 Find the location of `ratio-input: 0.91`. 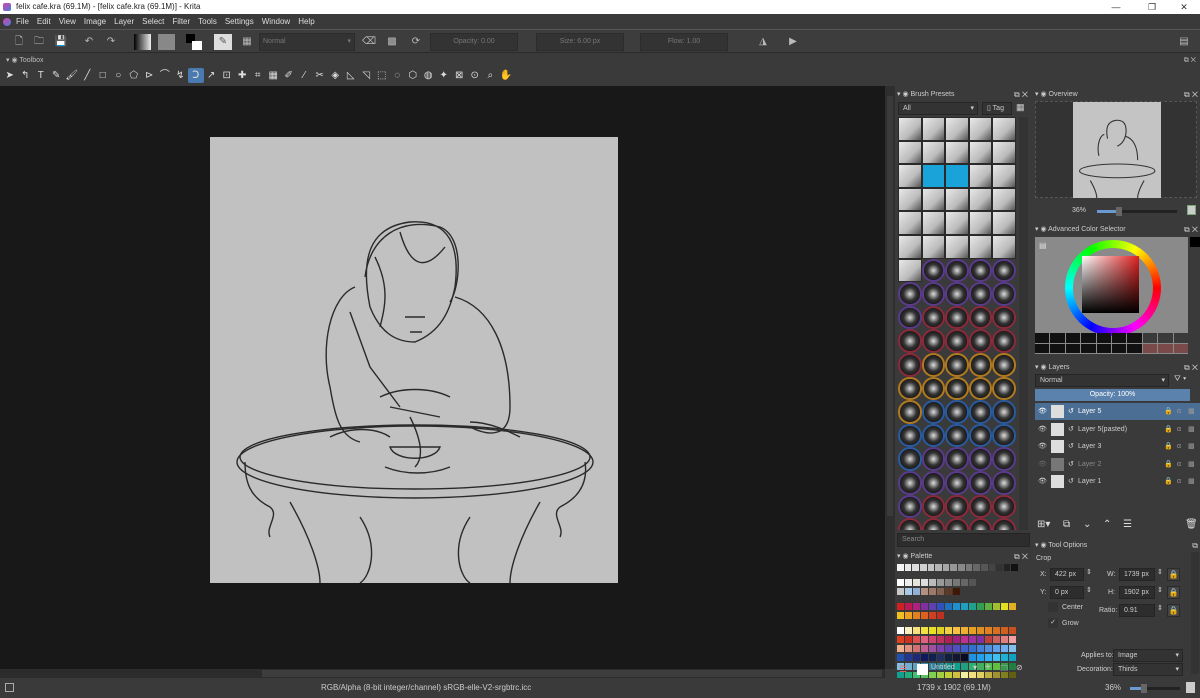

ratio-input: 0.91 is located at coordinates (1137, 610).